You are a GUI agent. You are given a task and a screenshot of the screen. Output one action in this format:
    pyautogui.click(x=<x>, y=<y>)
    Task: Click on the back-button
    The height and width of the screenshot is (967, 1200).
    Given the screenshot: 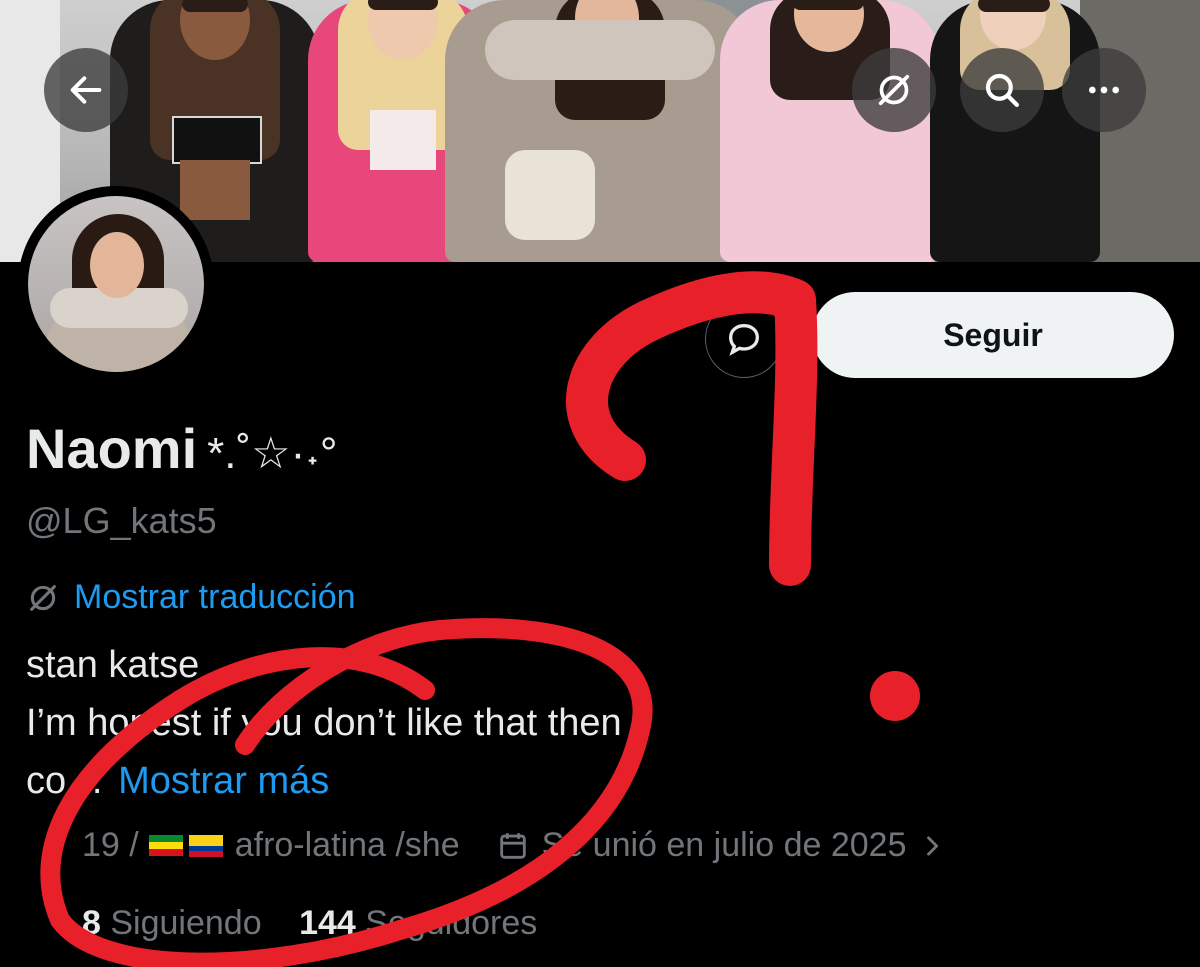 What is the action you would take?
    pyautogui.click(x=86, y=90)
    